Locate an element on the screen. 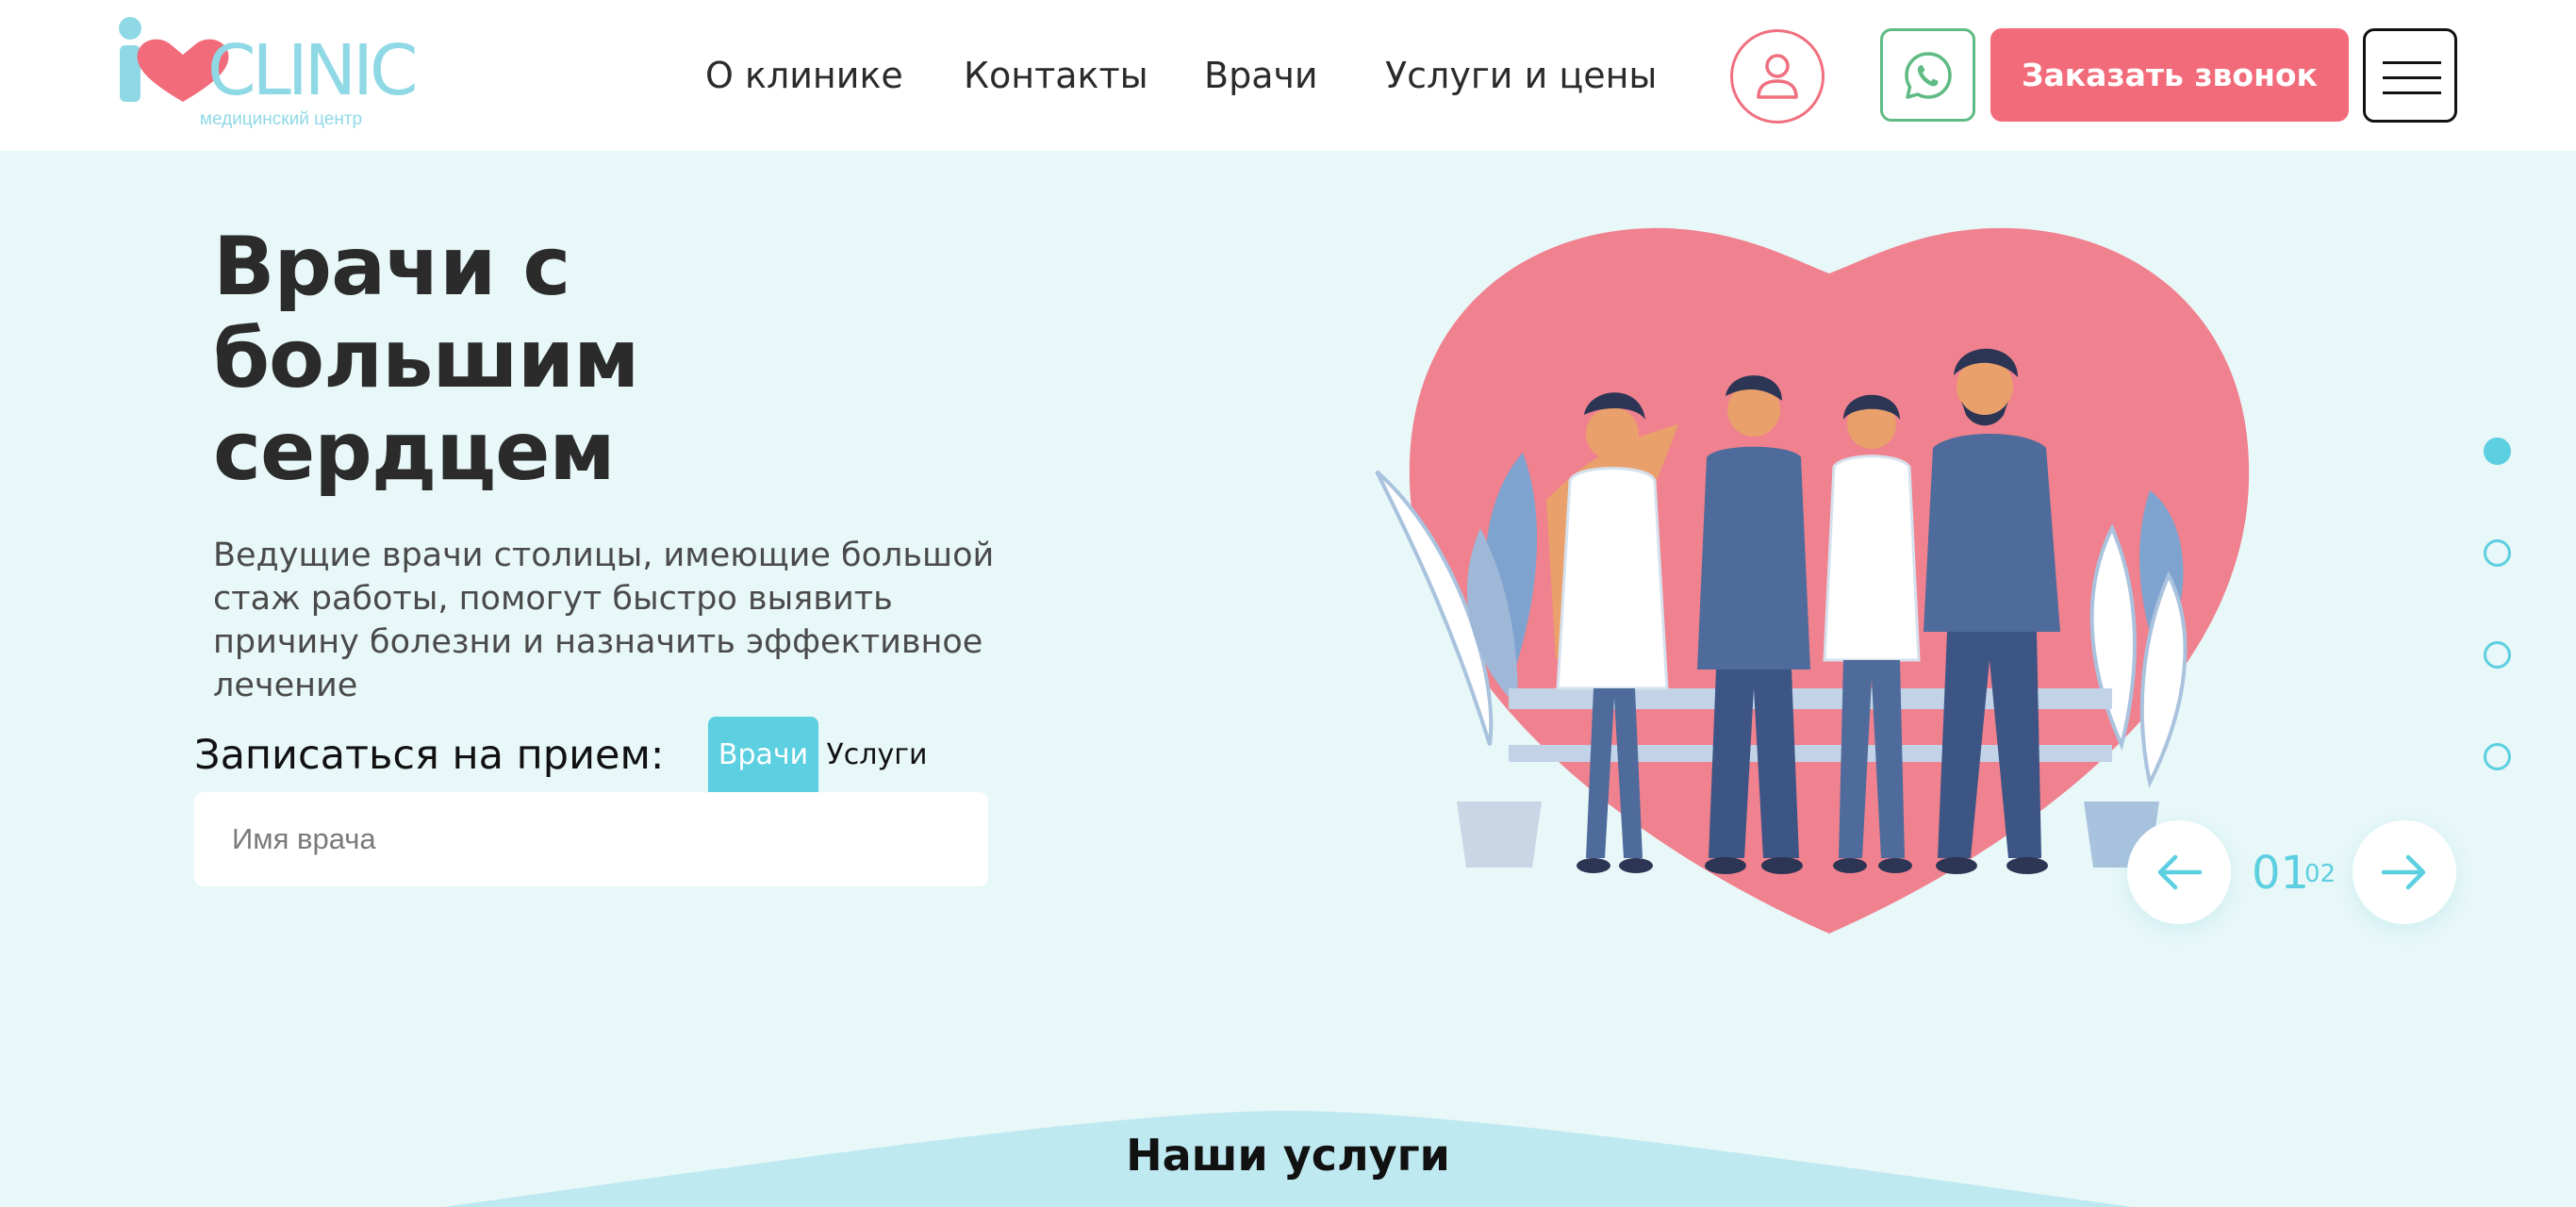  nav-item-doctors: Врачи is located at coordinates (1261, 75).